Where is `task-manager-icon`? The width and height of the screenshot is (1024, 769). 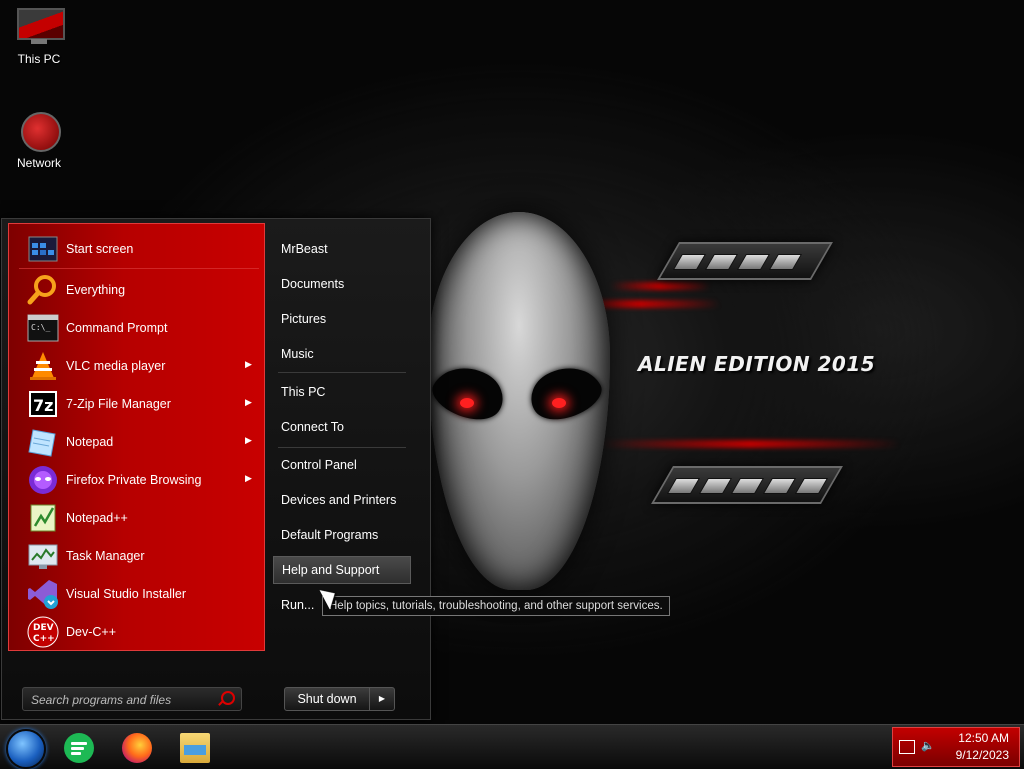 task-manager-icon is located at coordinates (43, 556).